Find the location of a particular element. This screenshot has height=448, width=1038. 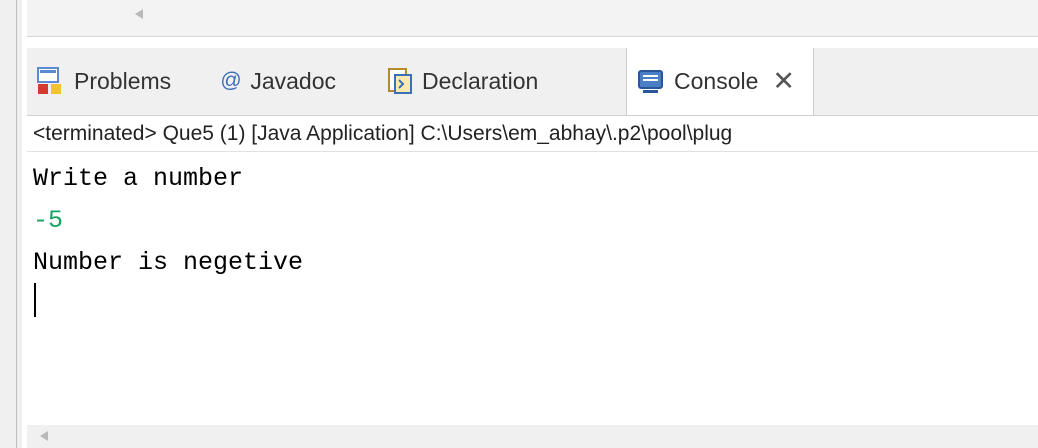

tab-declaration: Declaration is located at coordinates (462, 81).